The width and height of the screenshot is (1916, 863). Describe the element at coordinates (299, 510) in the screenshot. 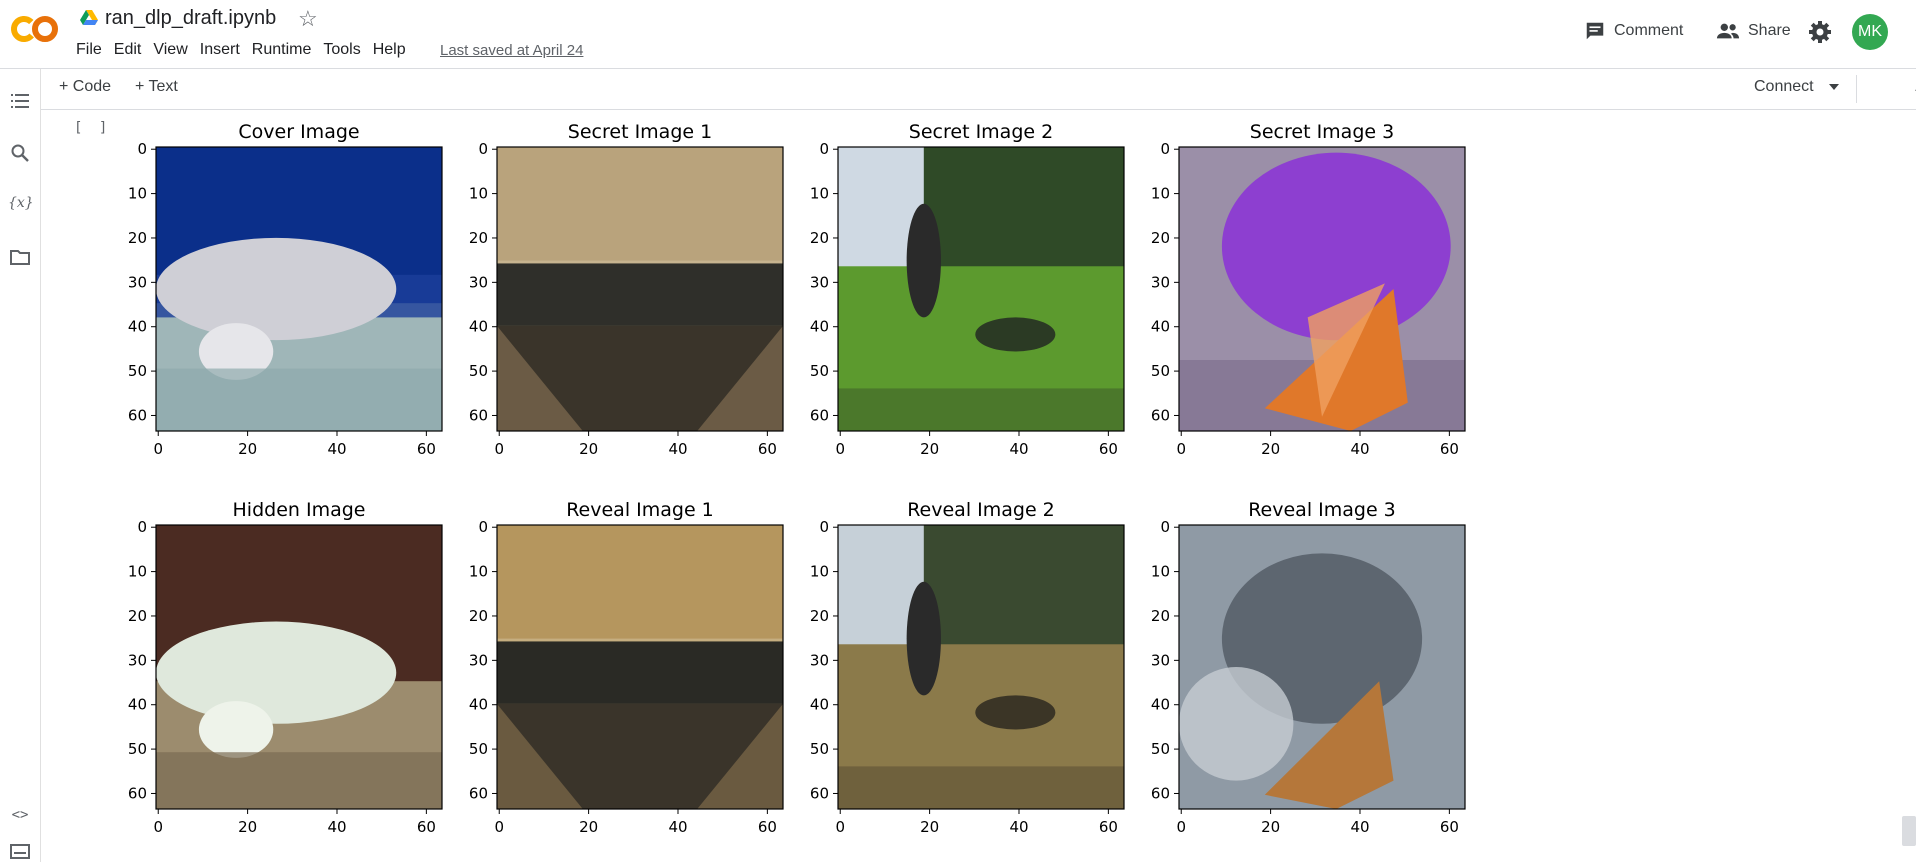

I see `panel-title: Hidden Image` at that location.